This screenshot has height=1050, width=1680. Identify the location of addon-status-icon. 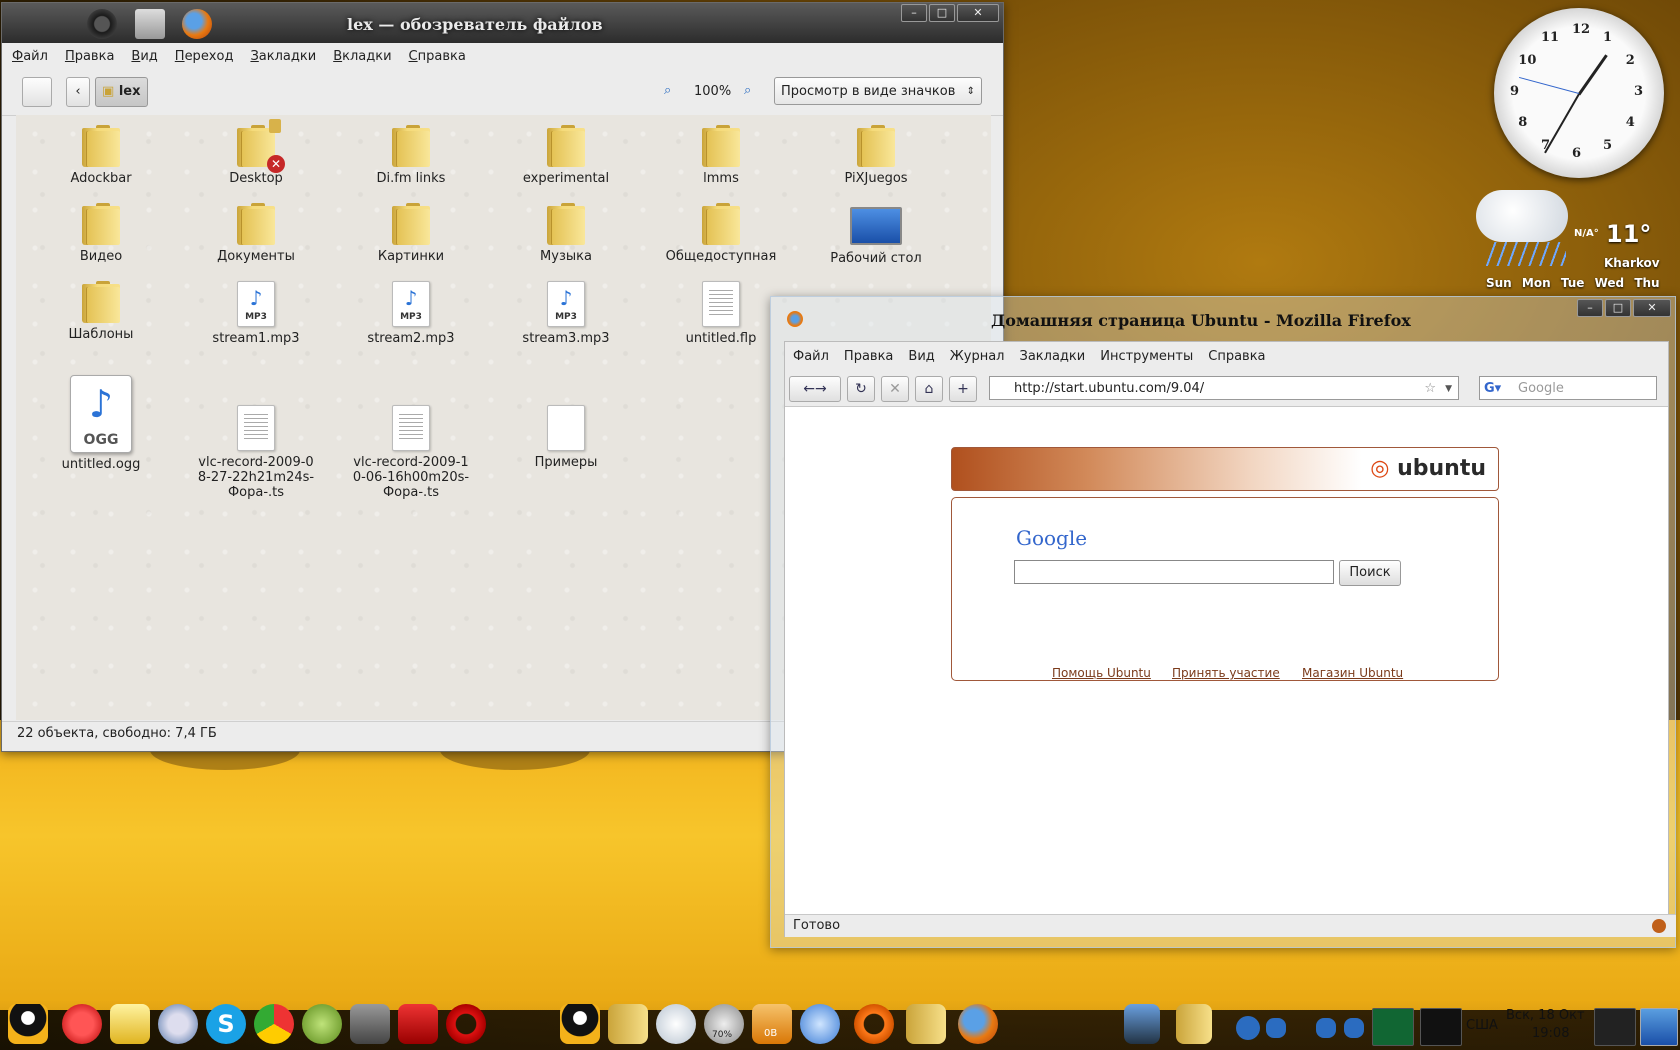
(1659, 926).